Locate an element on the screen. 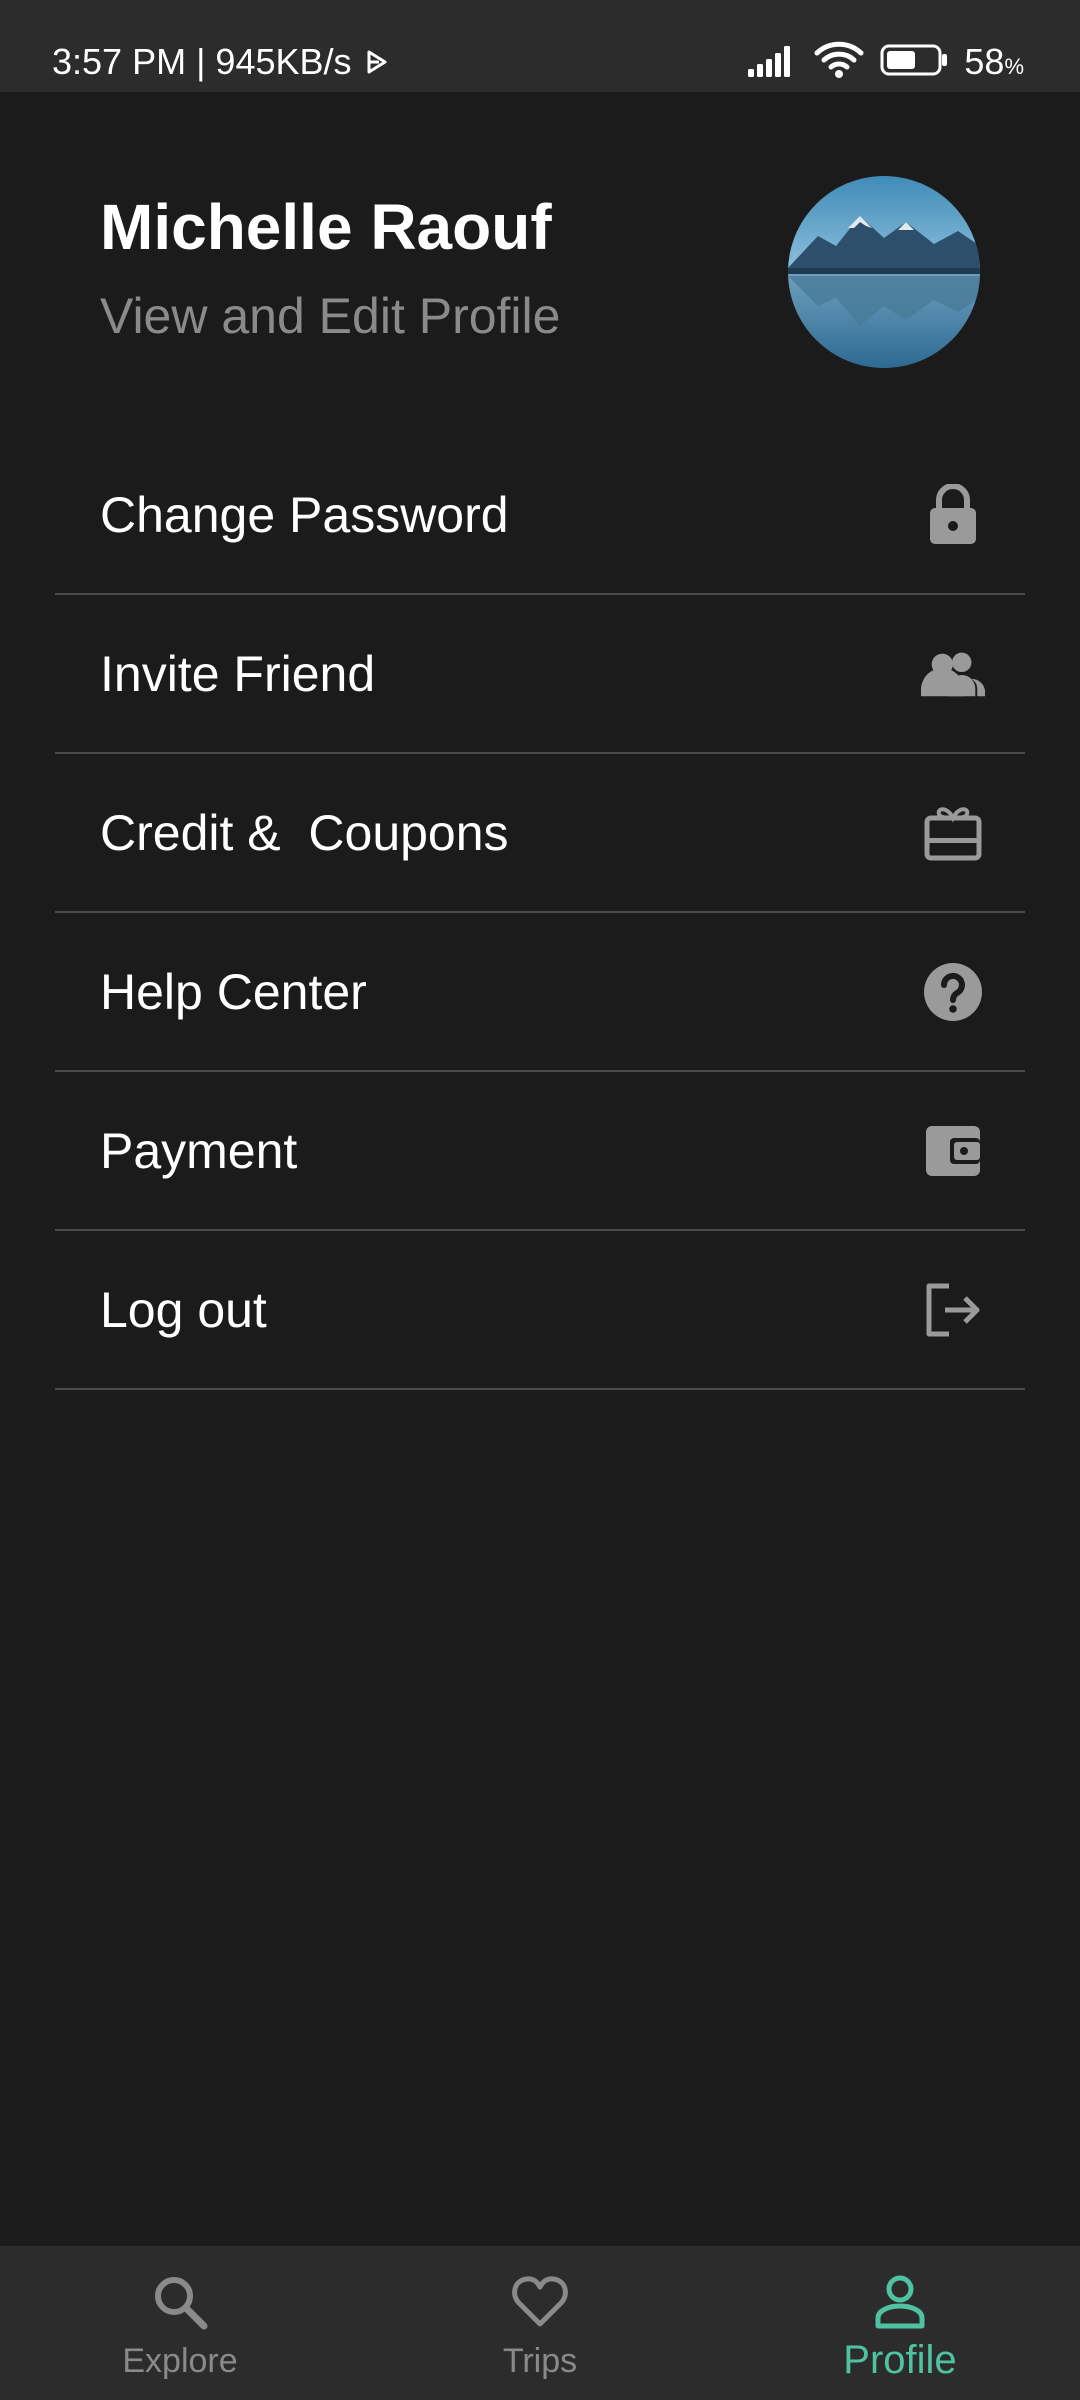  menu-item-credit-coupons: Credit & Coupons is located at coordinates (540, 833).